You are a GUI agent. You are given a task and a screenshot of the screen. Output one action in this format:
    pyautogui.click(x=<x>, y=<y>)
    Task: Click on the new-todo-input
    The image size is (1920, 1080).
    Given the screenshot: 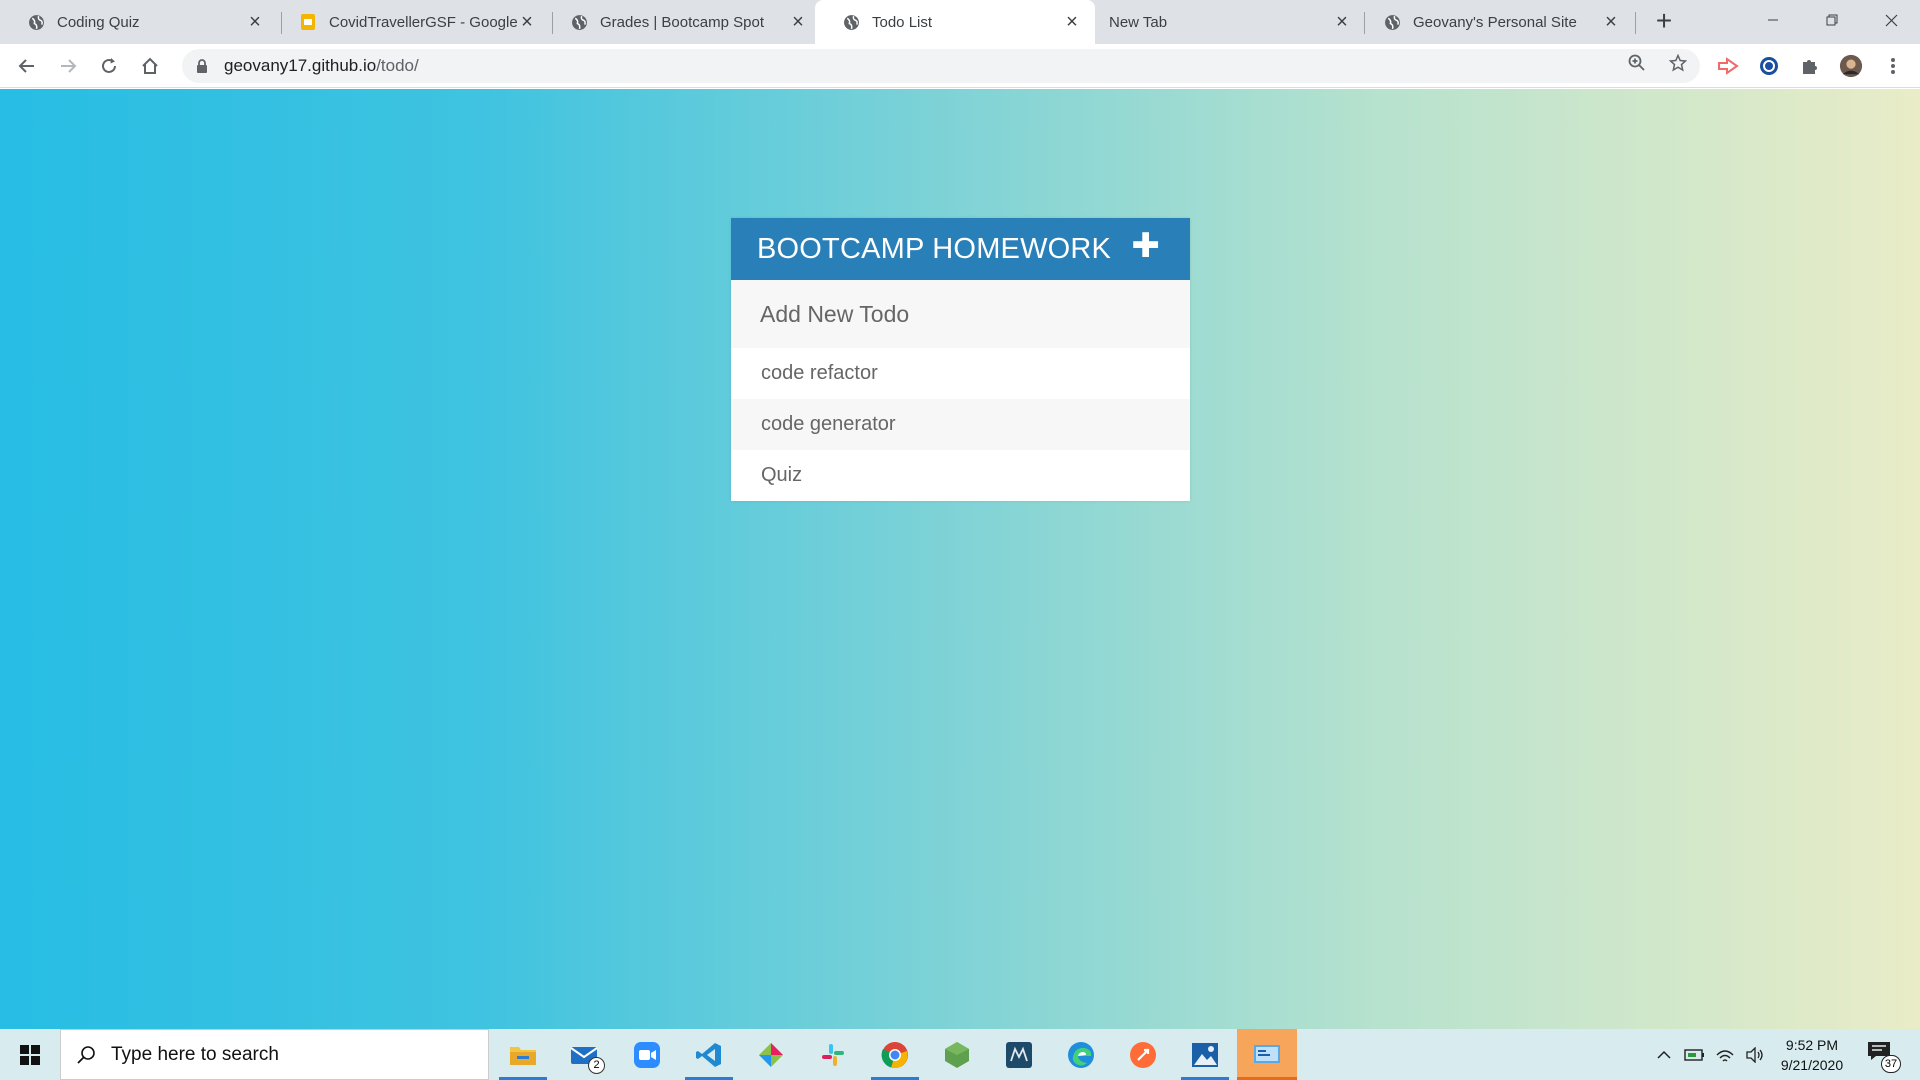 What is the action you would take?
    pyautogui.click(x=960, y=314)
    